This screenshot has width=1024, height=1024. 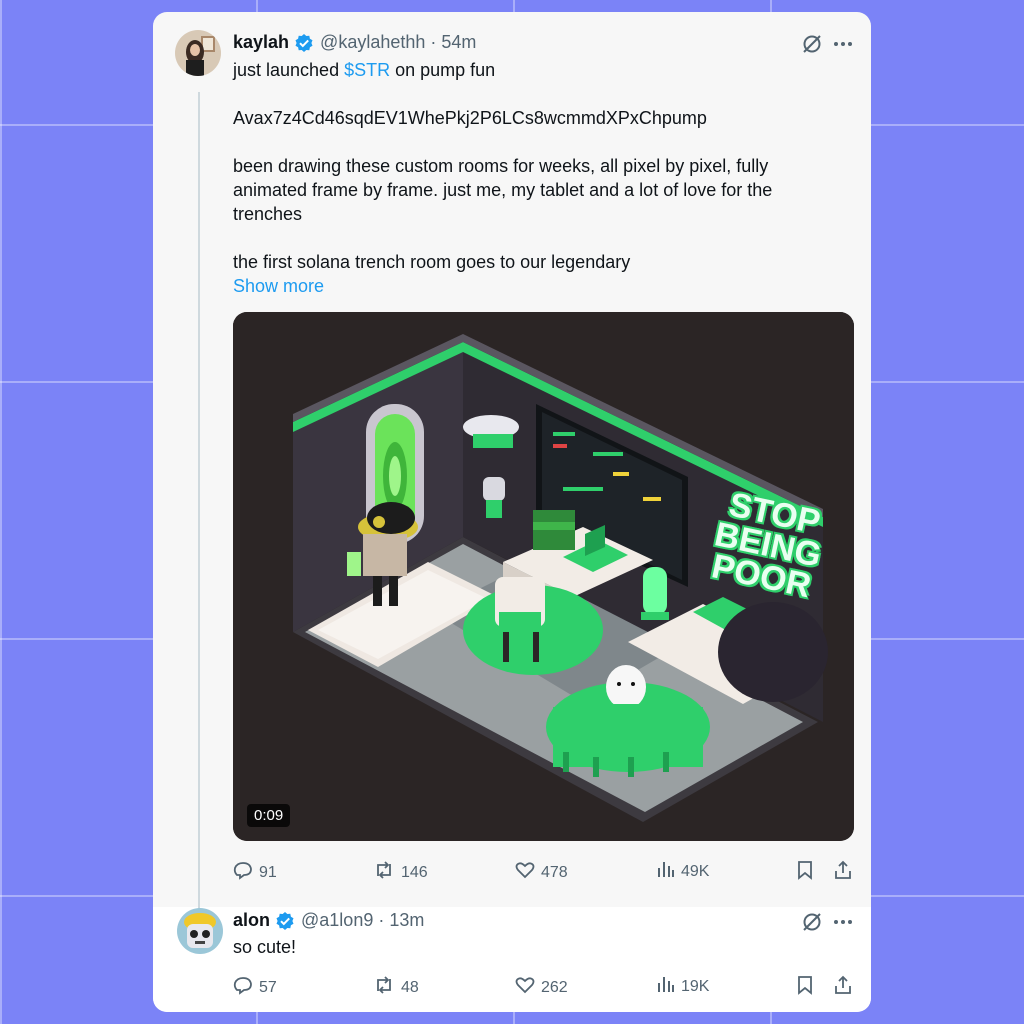 I want to click on reply-actions: 57 48 262 19K, so click(x=544, y=986).